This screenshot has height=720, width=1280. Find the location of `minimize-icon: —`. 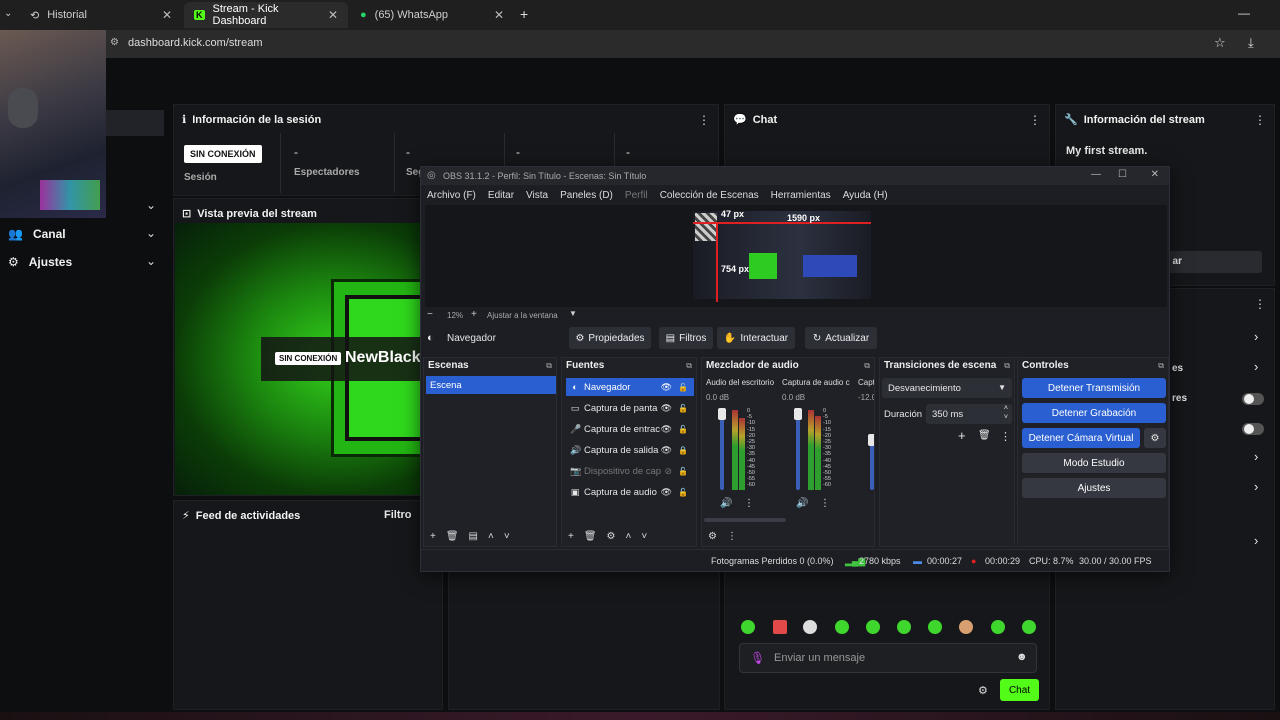

minimize-icon: — is located at coordinates (1244, 13).